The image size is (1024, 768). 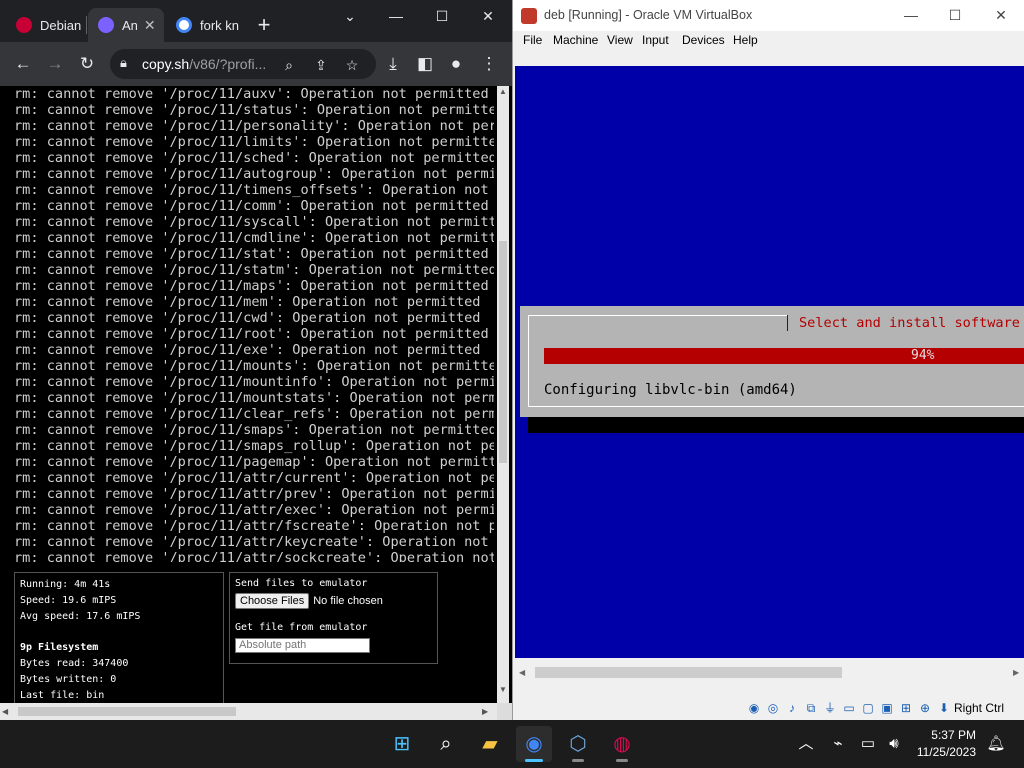 I want to click on share-icon: ⇪, so click(x=321, y=65).